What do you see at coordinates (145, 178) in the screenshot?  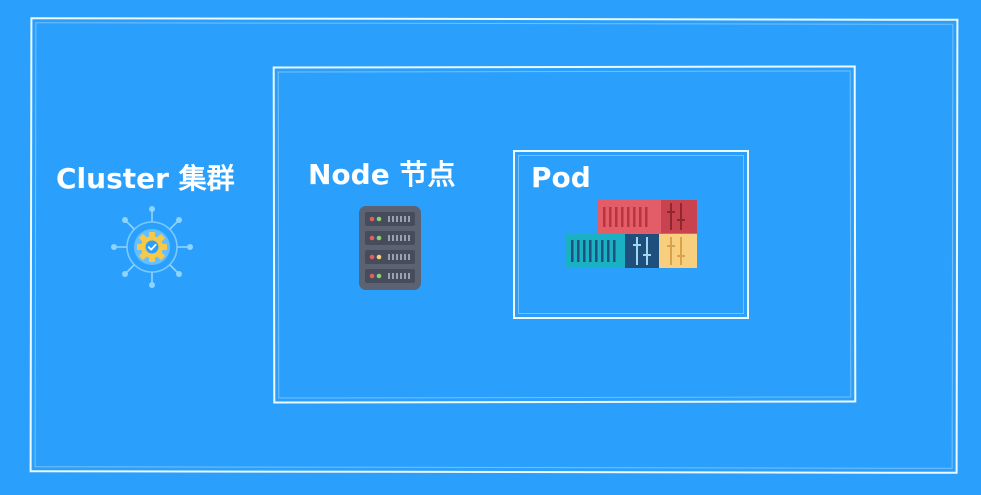 I see `cluster-label: Cluster 集群` at bounding box center [145, 178].